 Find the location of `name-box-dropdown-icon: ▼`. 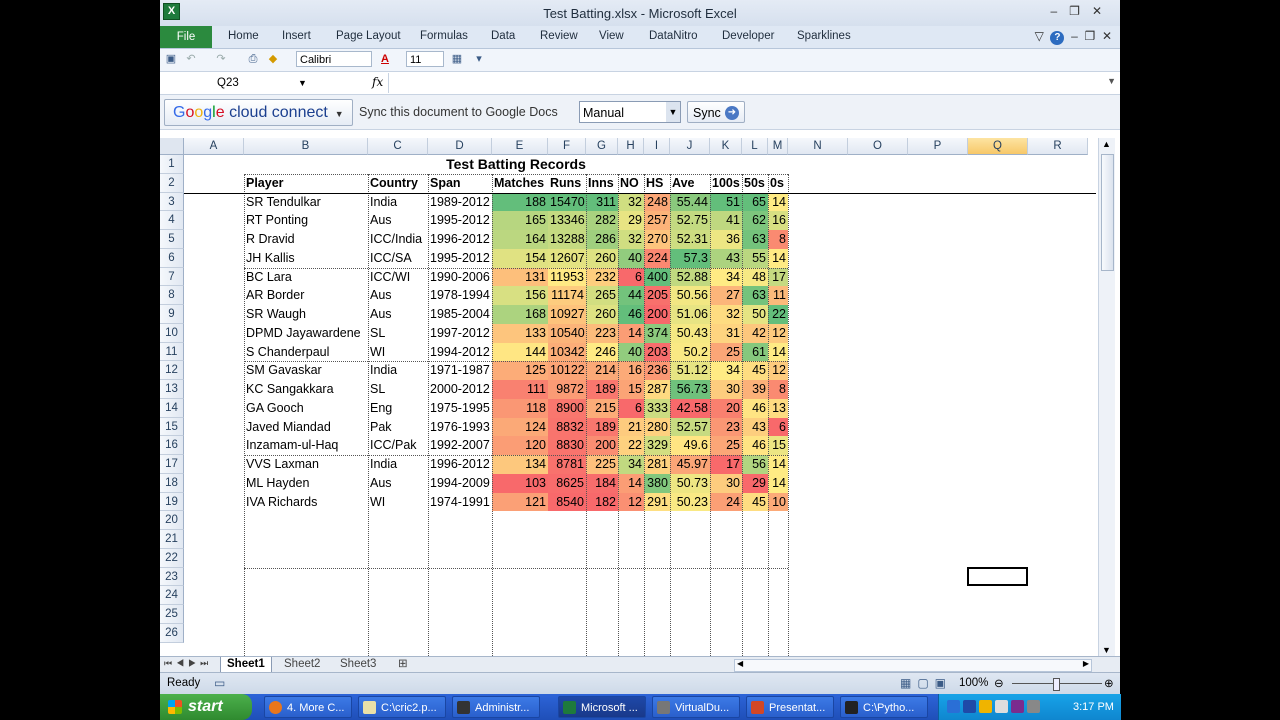

name-box-dropdown-icon: ▼ is located at coordinates (302, 83).